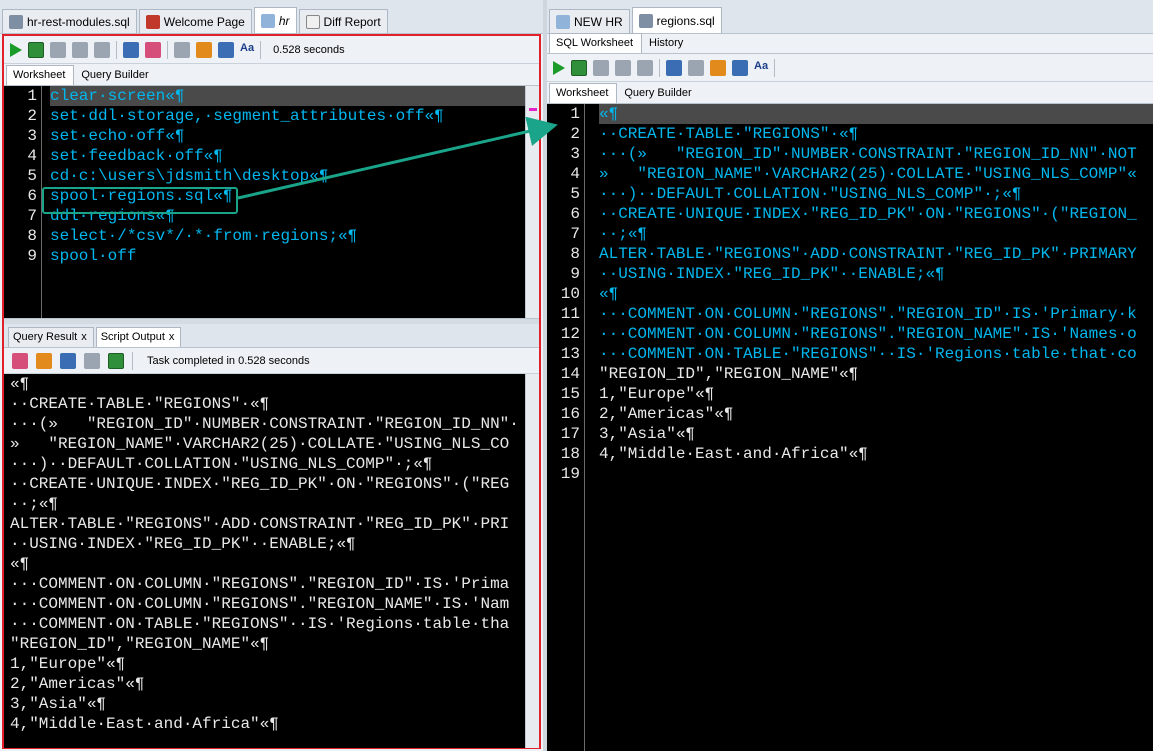 The image size is (1153, 751). I want to click on line-number: 7, so click(575, 234).